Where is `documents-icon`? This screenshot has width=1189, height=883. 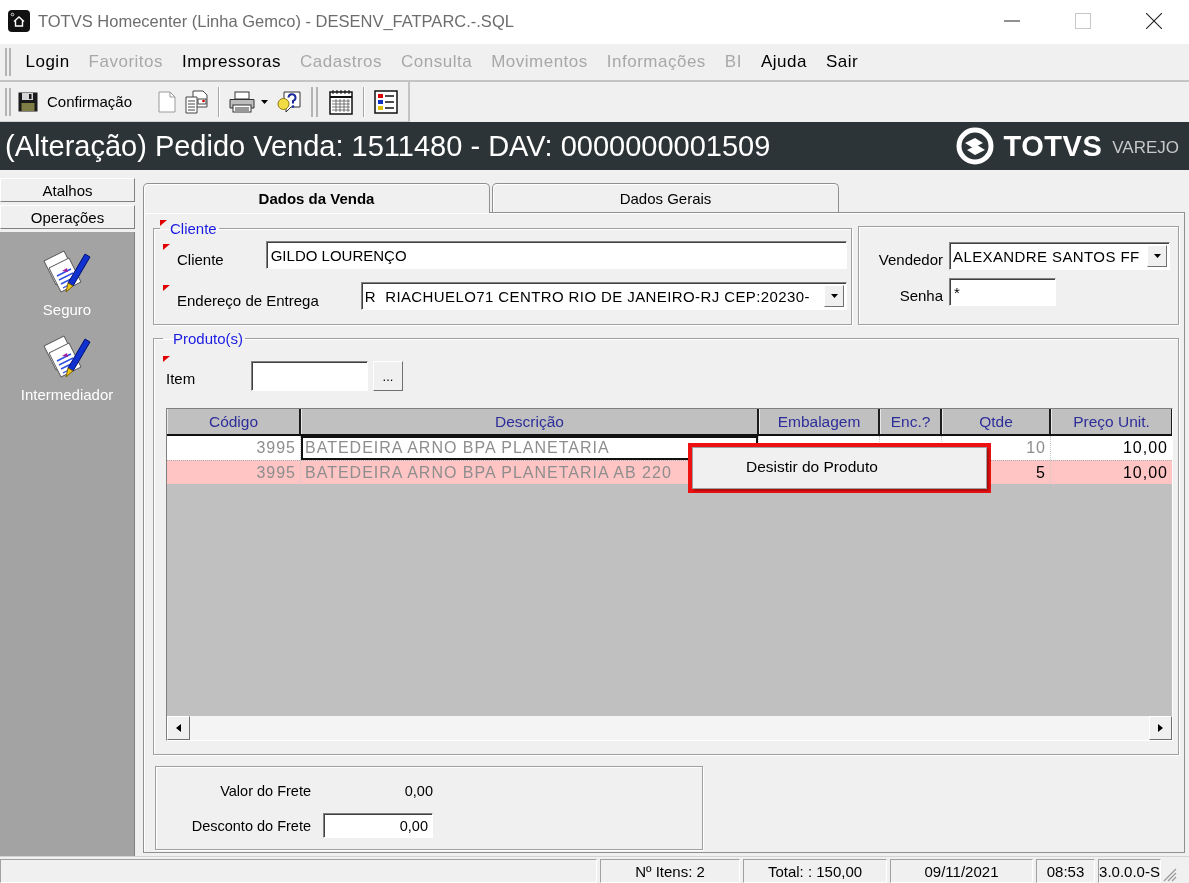 documents-icon is located at coordinates (197, 101).